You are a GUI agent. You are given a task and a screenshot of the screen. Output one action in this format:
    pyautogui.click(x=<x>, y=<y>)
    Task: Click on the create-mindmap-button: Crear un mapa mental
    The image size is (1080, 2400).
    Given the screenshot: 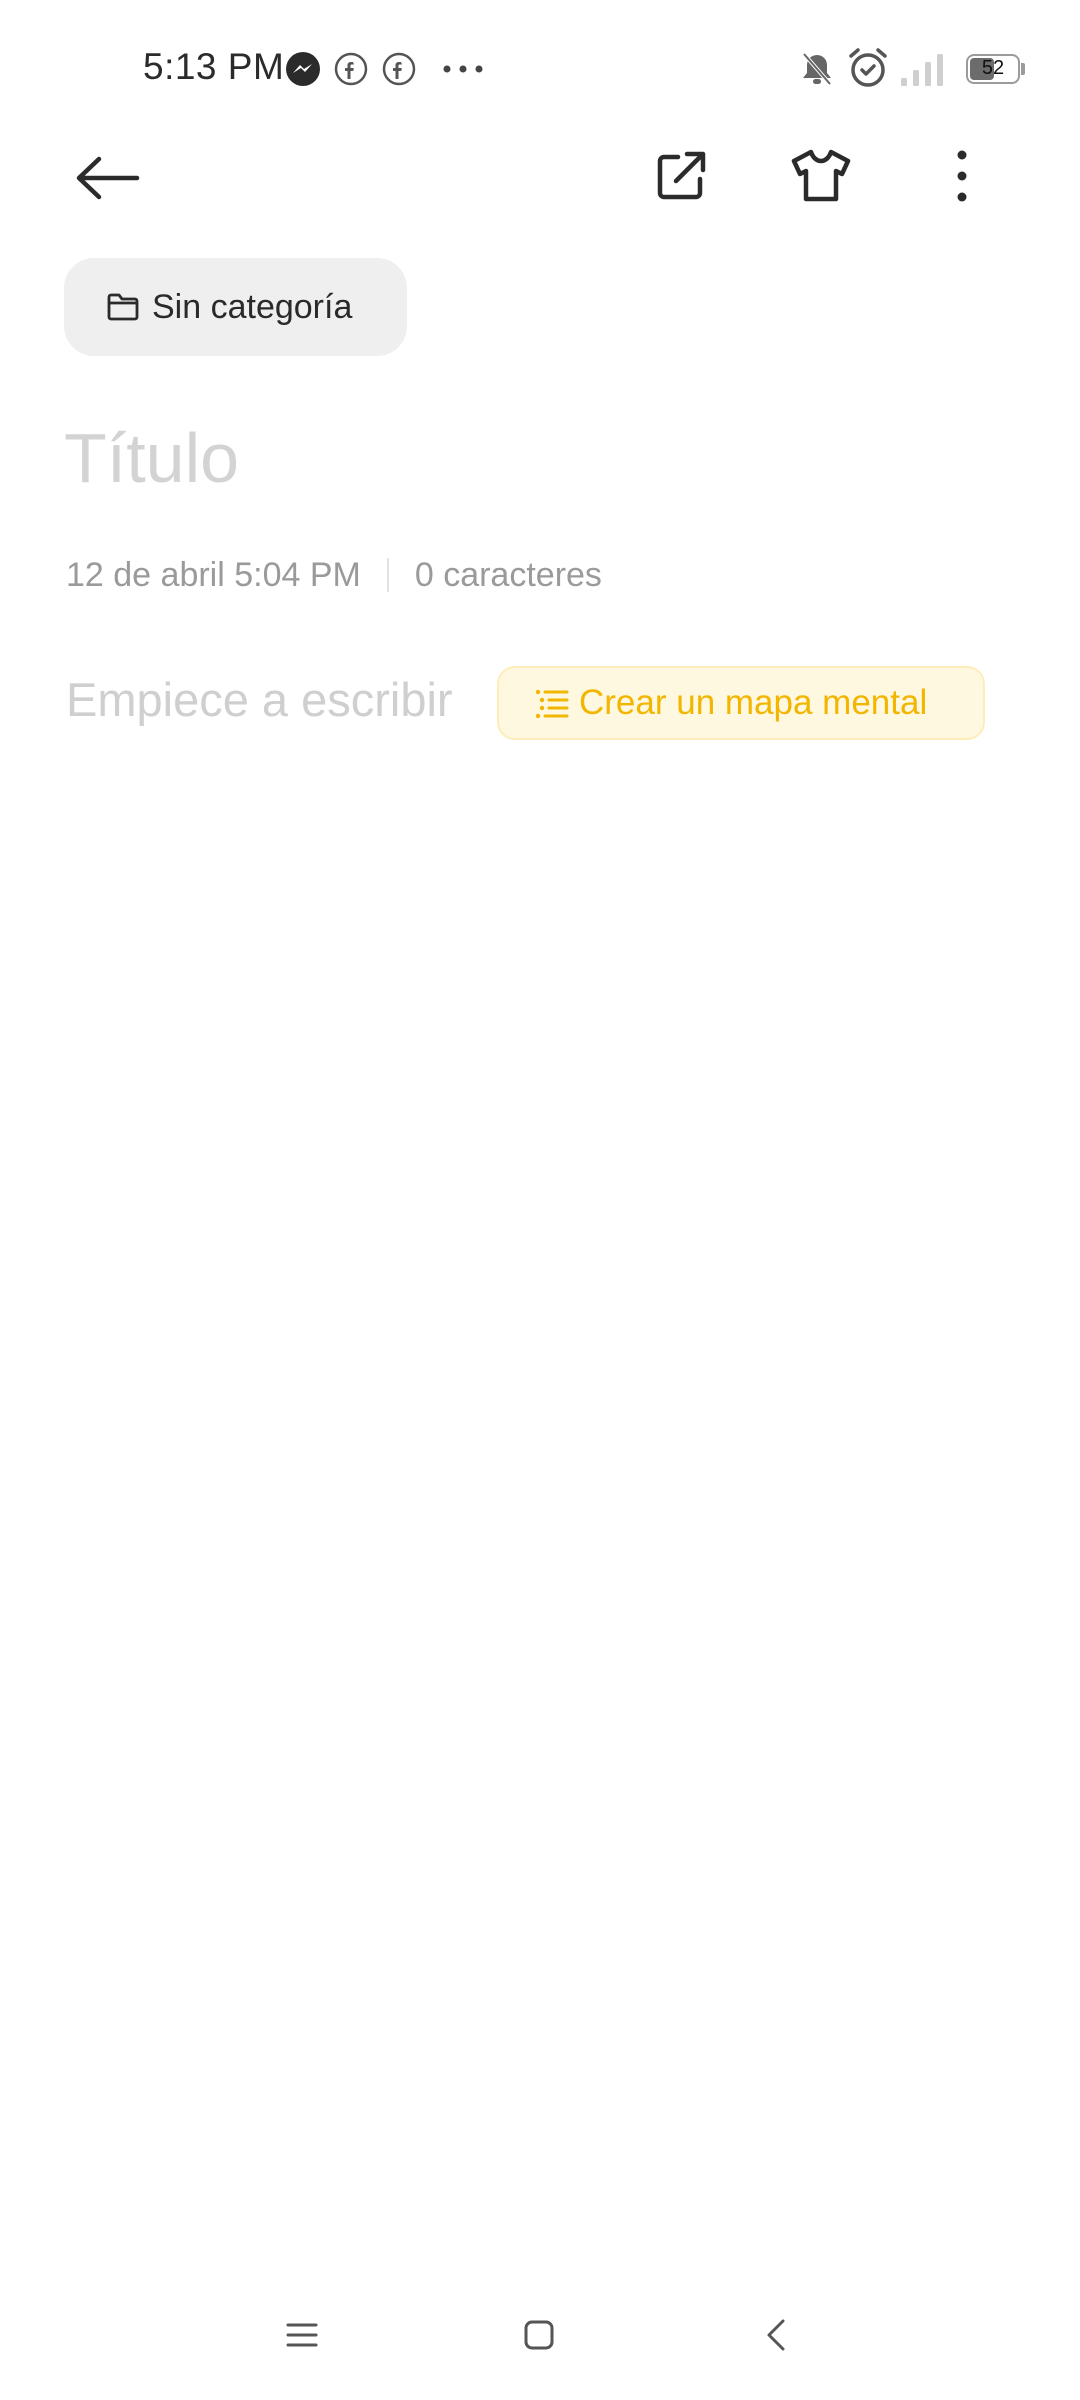 What is the action you would take?
    pyautogui.click(x=741, y=703)
    